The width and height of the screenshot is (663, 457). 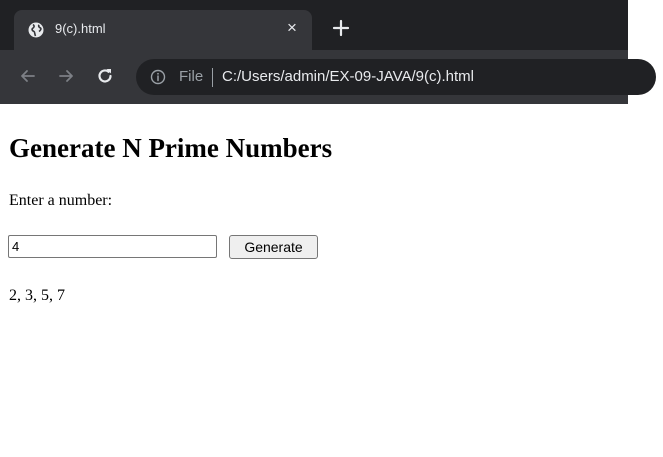 What do you see at coordinates (158, 77) in the screenshot?
I see `info-icon` at bounding box center [158, 77].